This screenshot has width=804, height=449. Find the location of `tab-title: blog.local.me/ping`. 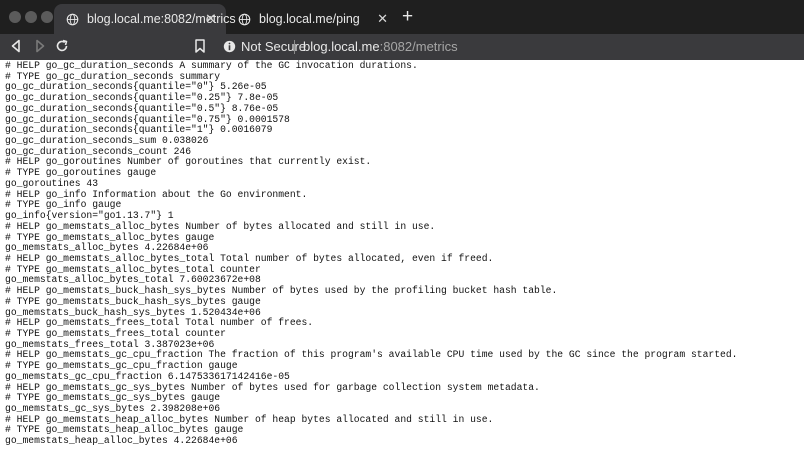

tab-title: blog.local.me/ping is located at coordinates (309, 19).